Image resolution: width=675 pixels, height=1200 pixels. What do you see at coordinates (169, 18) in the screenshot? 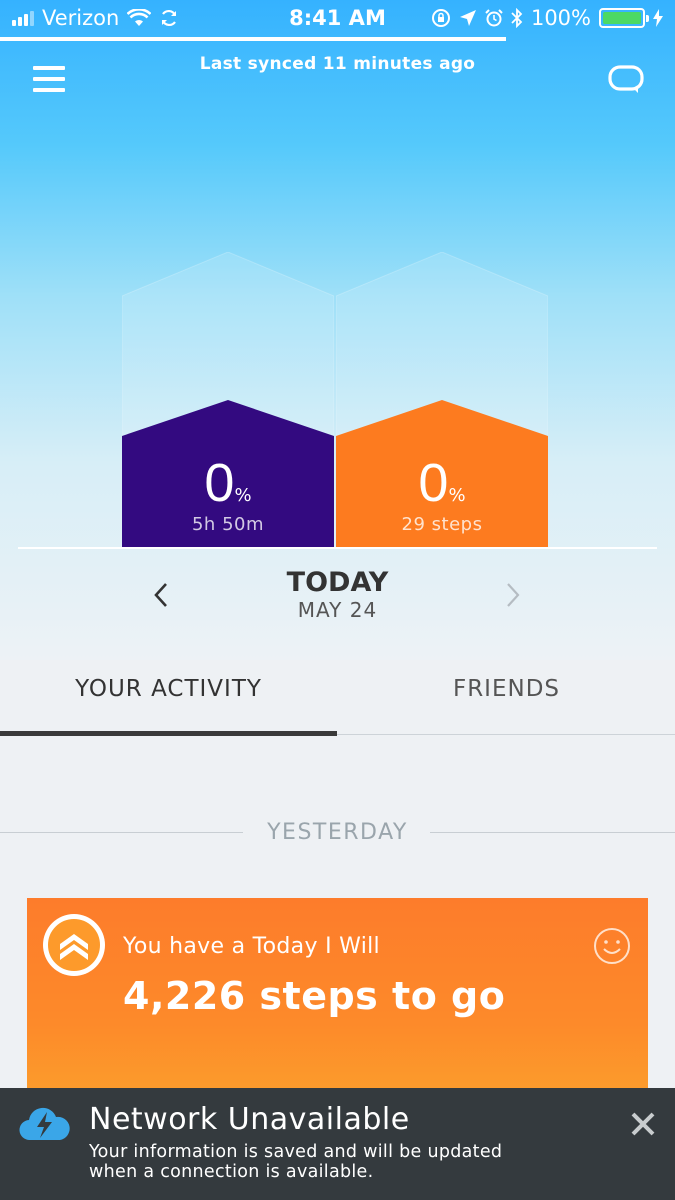
I see `sync-icon` at bounding box center [169, 18].